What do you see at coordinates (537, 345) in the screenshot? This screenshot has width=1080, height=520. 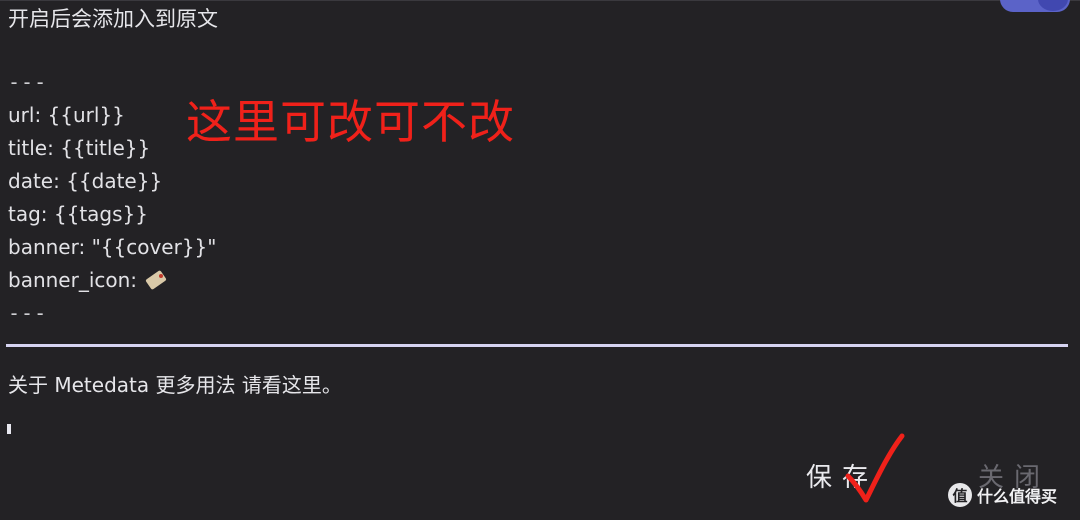 I see `section-divider` at bounding box center [537, 345].